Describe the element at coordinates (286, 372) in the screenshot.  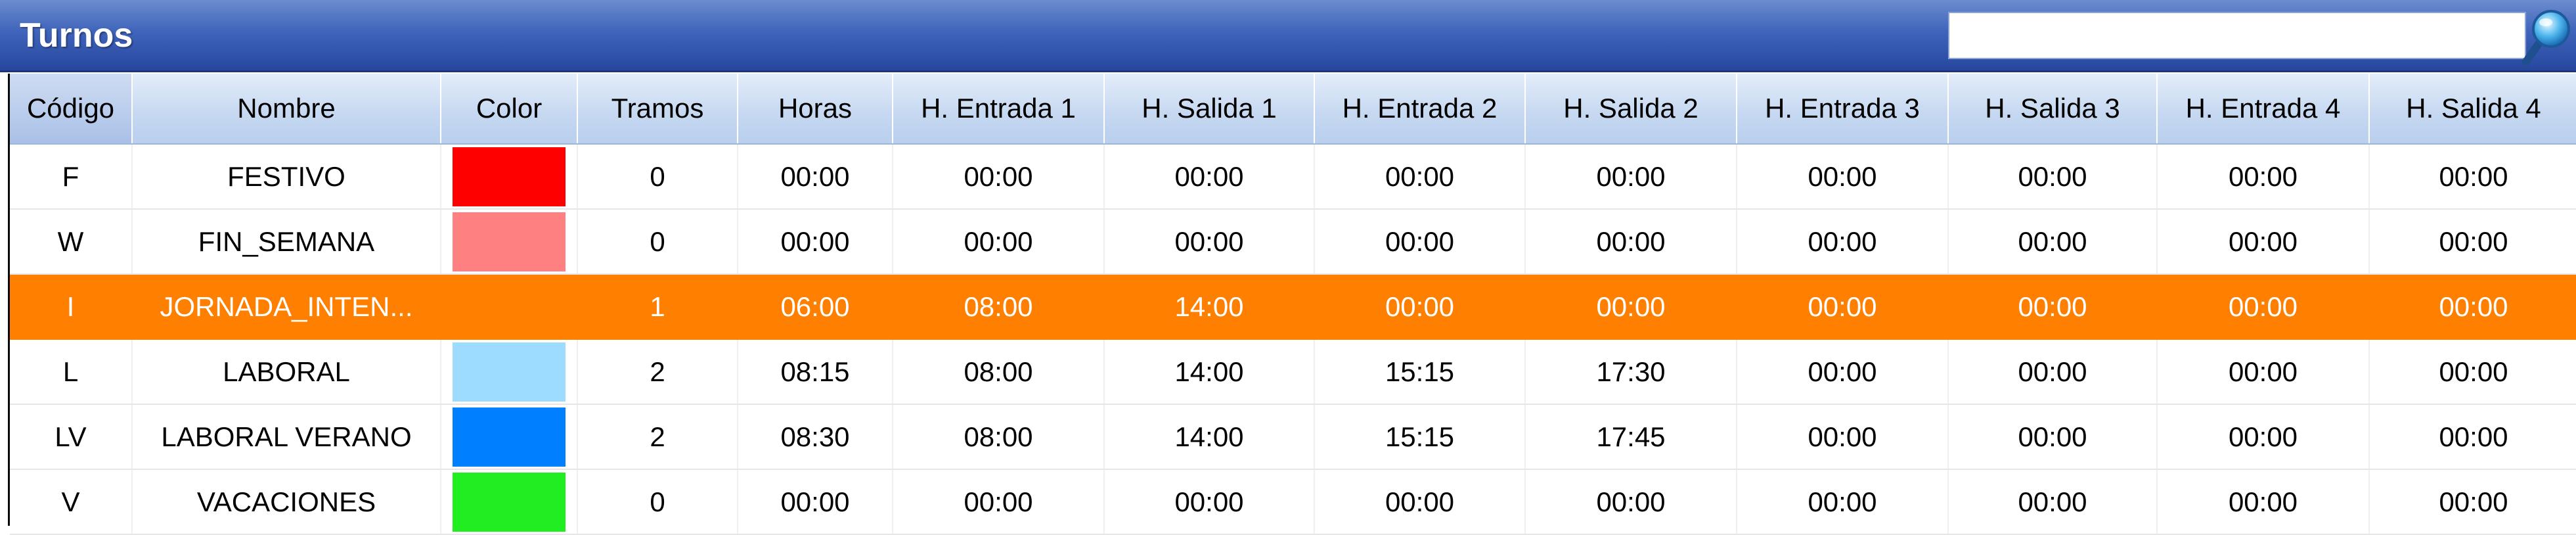
I see `nombre-cell: LABORAL` at that location.